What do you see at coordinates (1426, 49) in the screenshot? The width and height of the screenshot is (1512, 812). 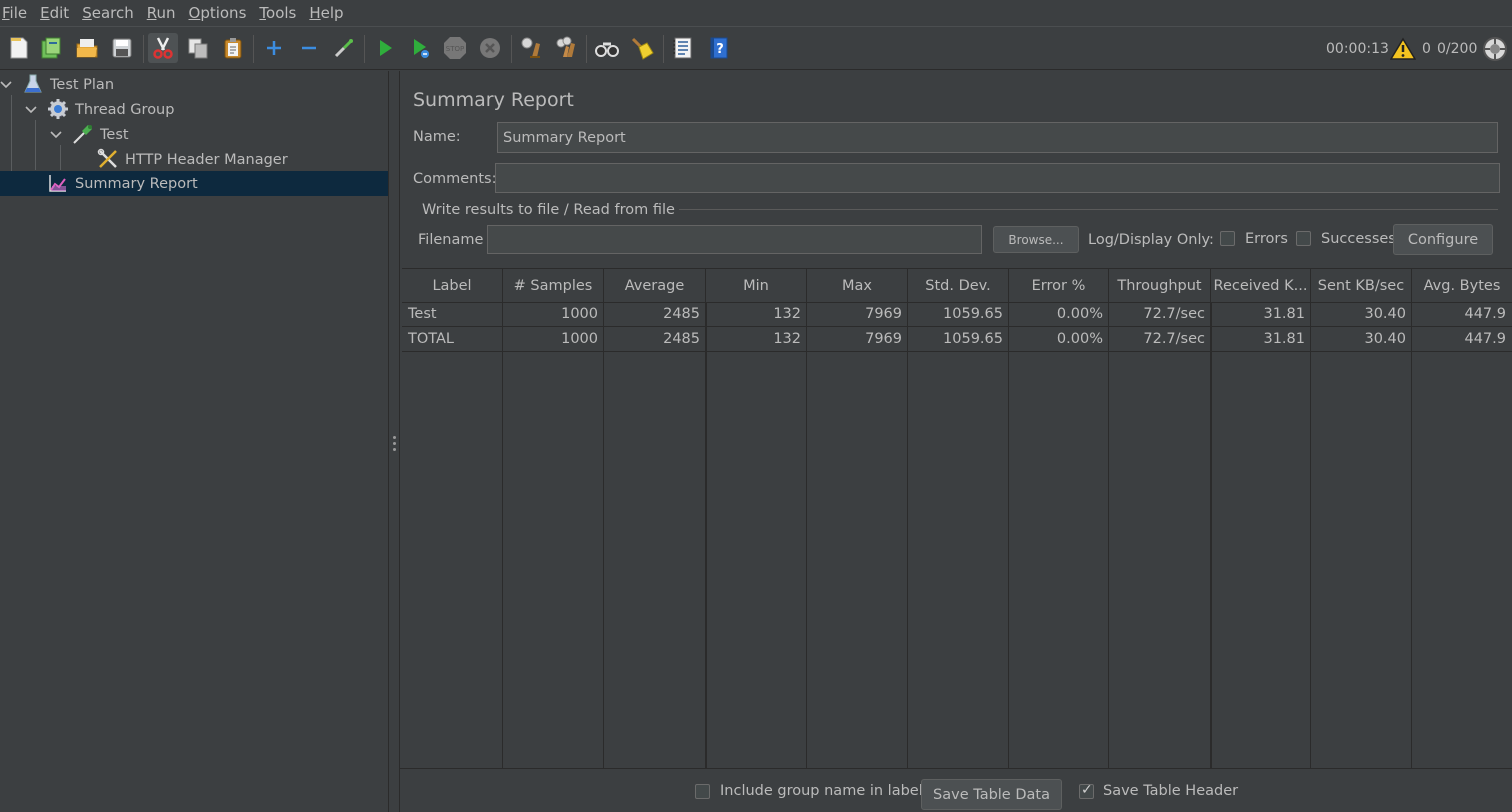 I see `warning-count: 0` at bounding box center [1426, 49].